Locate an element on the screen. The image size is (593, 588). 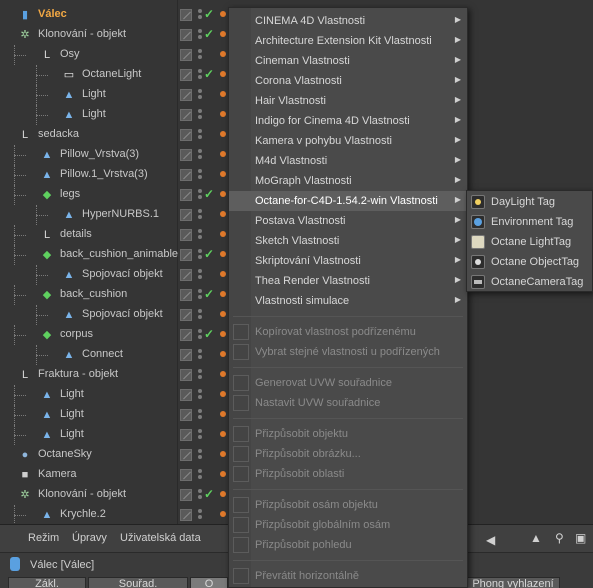
userdata-menu: Uživatelská data is located at coordinates (160, 538).